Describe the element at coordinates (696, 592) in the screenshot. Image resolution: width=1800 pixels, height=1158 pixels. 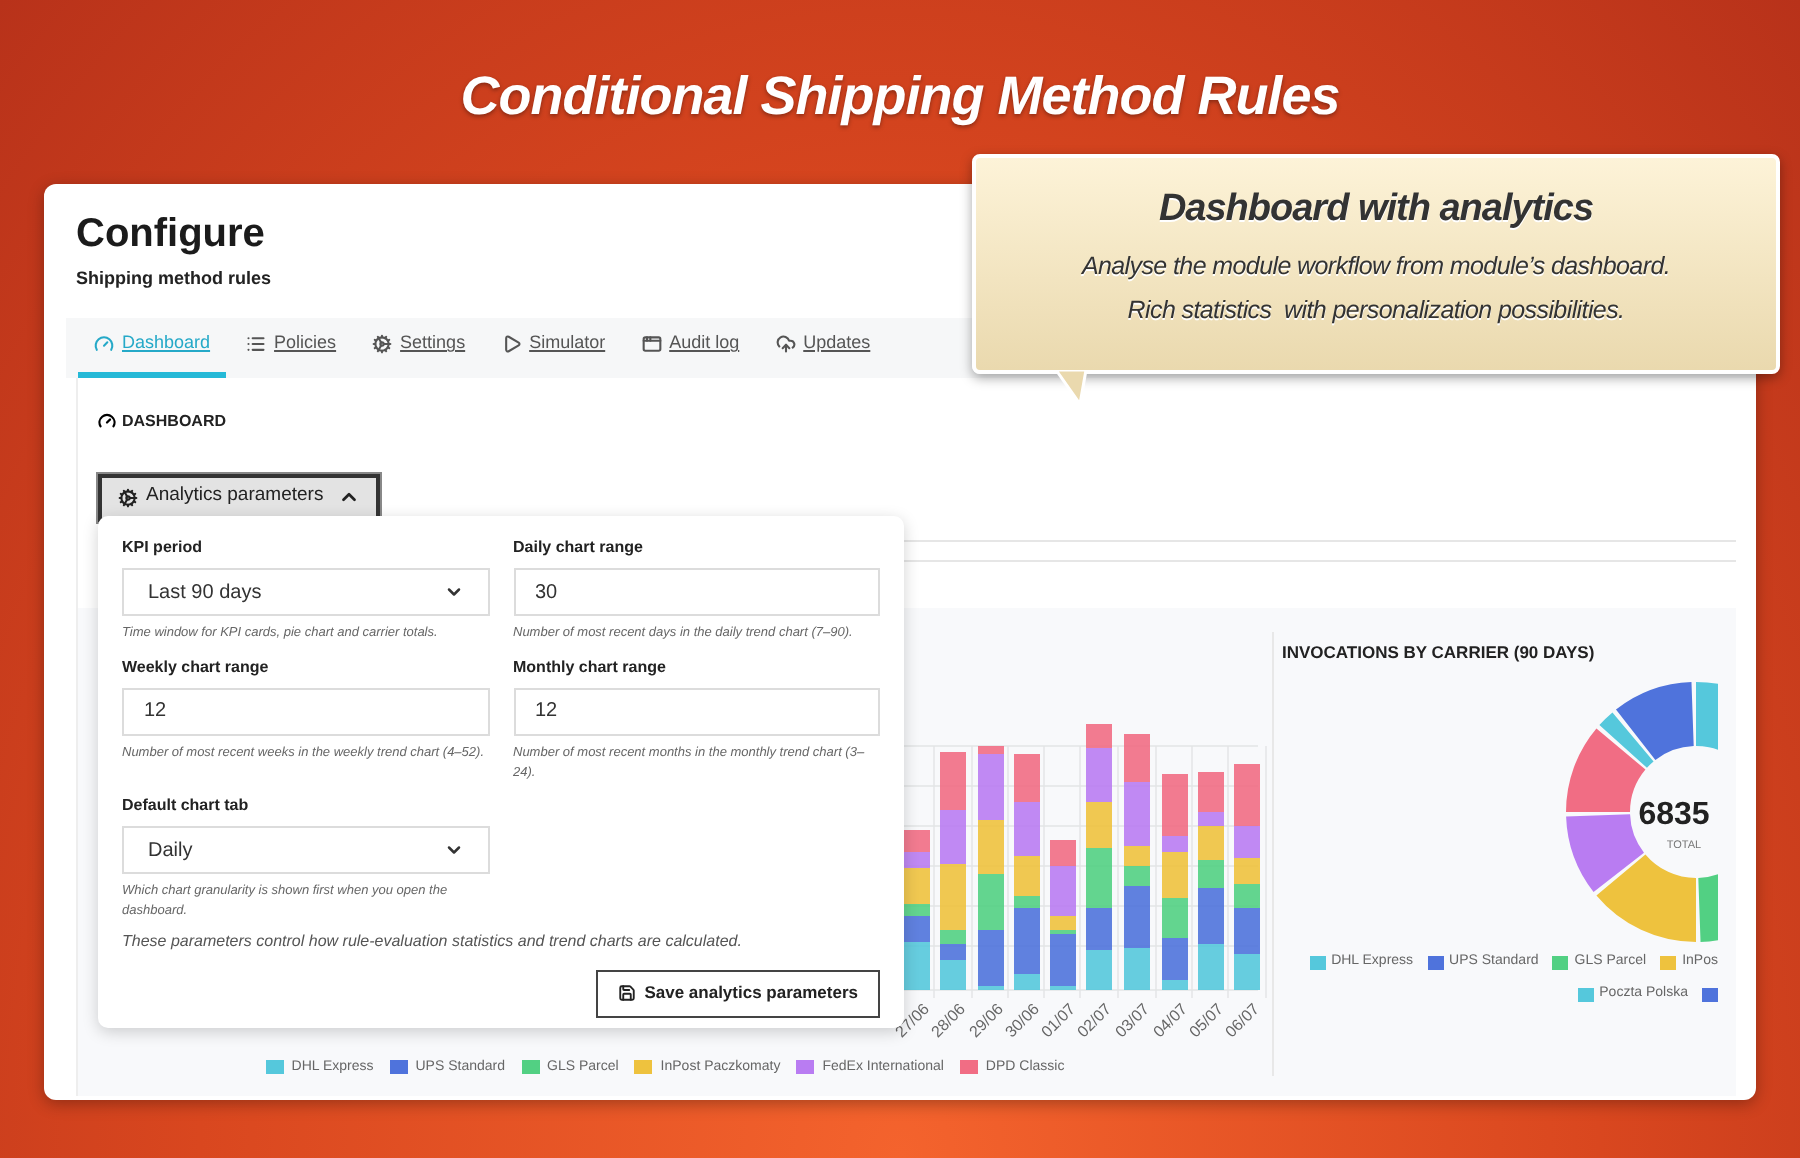
I see `input-field: 30` at that location.